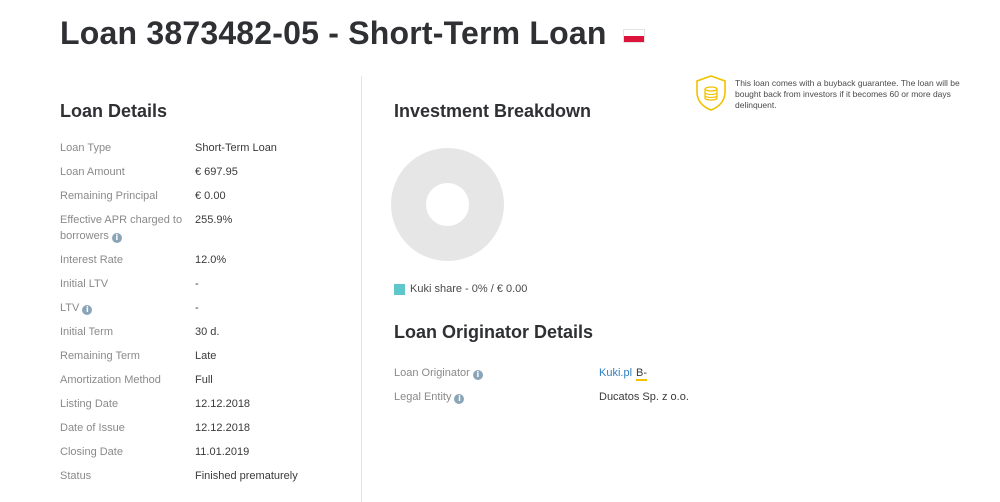  Describe the element at coordinates (210, 196) in the screenshot. I see `detail-value: € 0.00` at that location.